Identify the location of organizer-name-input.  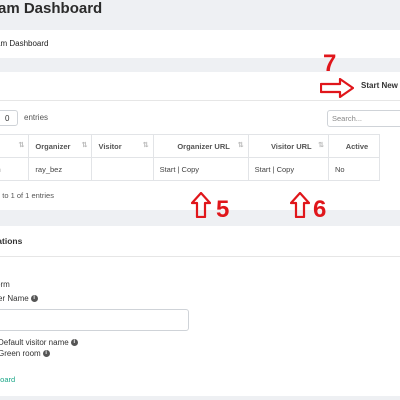
(94, 320).